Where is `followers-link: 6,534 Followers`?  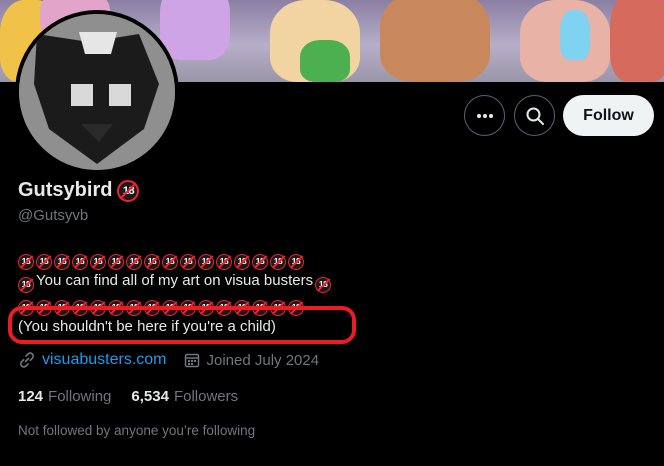
followers-link: 6,534 Followers is located at coordinates (184, 396).